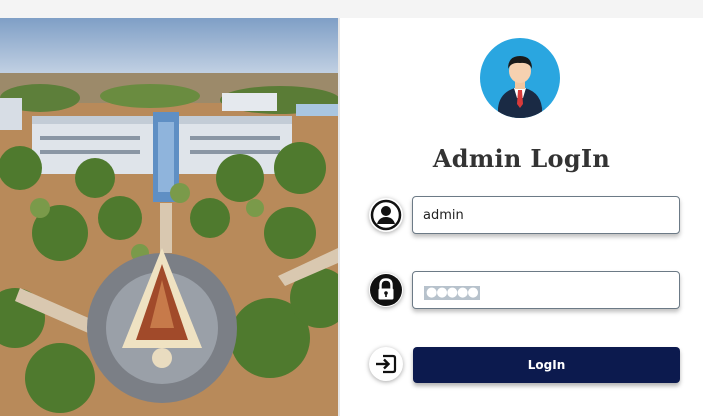 The image size is (703, 416). Describe the element at coordinates (386, 364) in the screenshot. I see `sign-in-icon` at that location.